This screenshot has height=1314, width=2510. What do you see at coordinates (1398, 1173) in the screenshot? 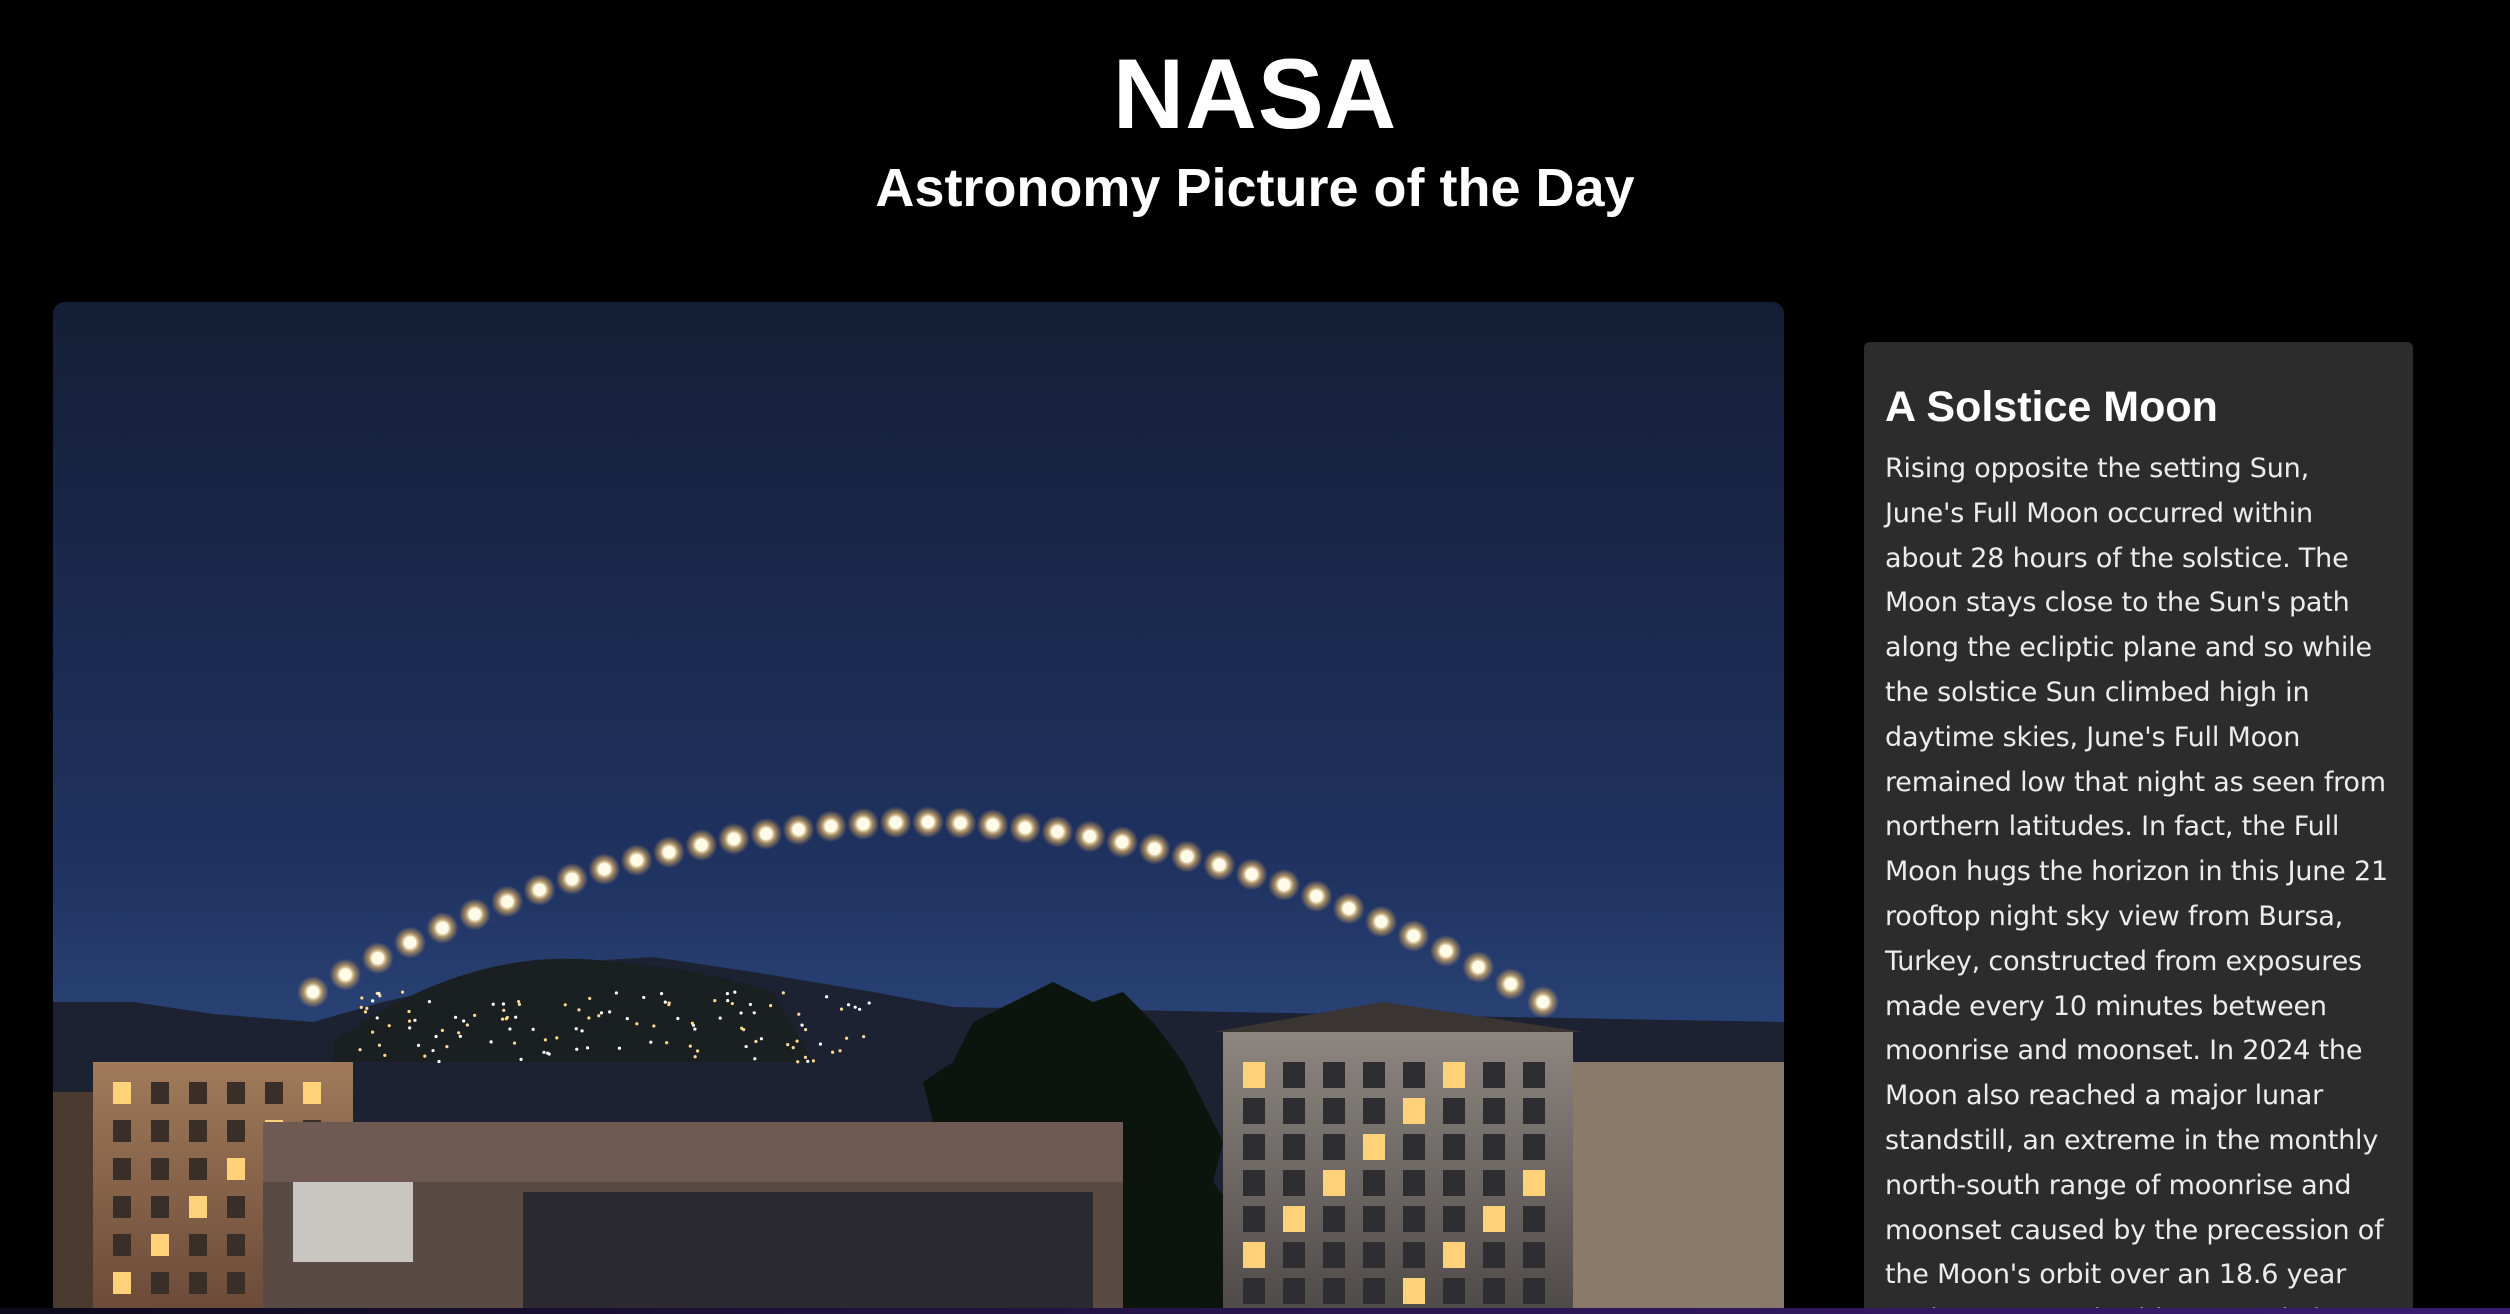
I see `building-right` at bounding box center [1398, 1173].